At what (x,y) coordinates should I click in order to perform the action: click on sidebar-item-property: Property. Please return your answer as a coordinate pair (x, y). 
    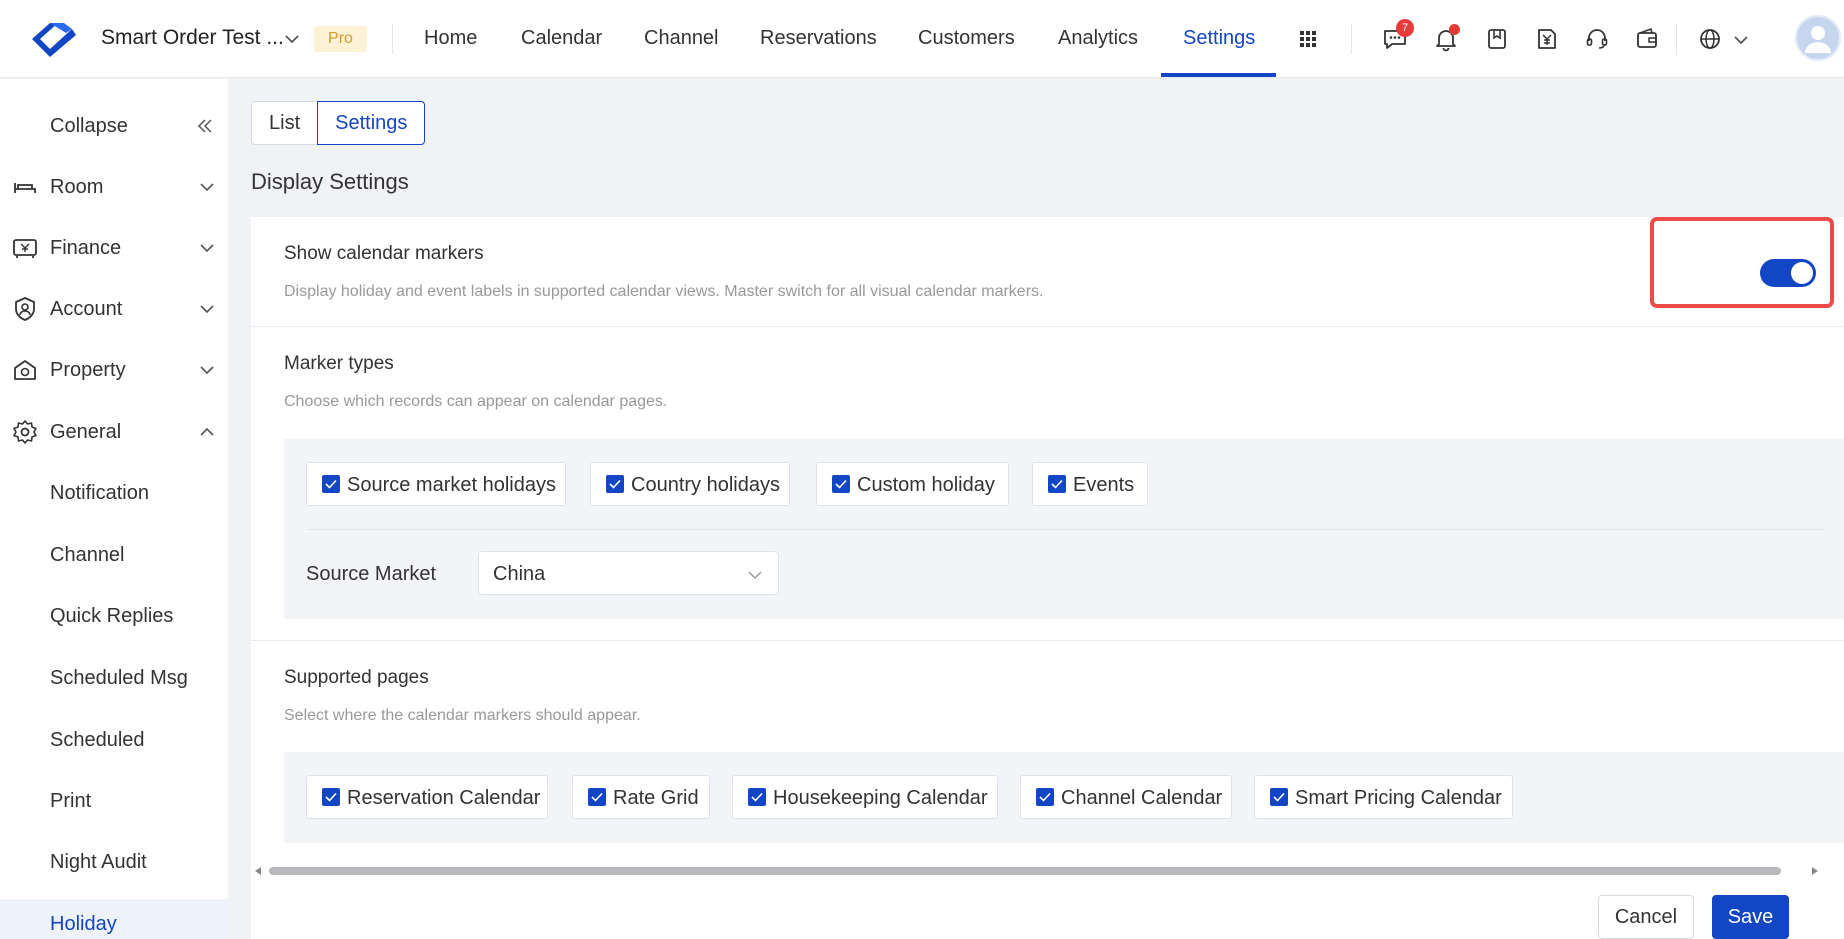
    Looking at the image, I should click on (114, 369).